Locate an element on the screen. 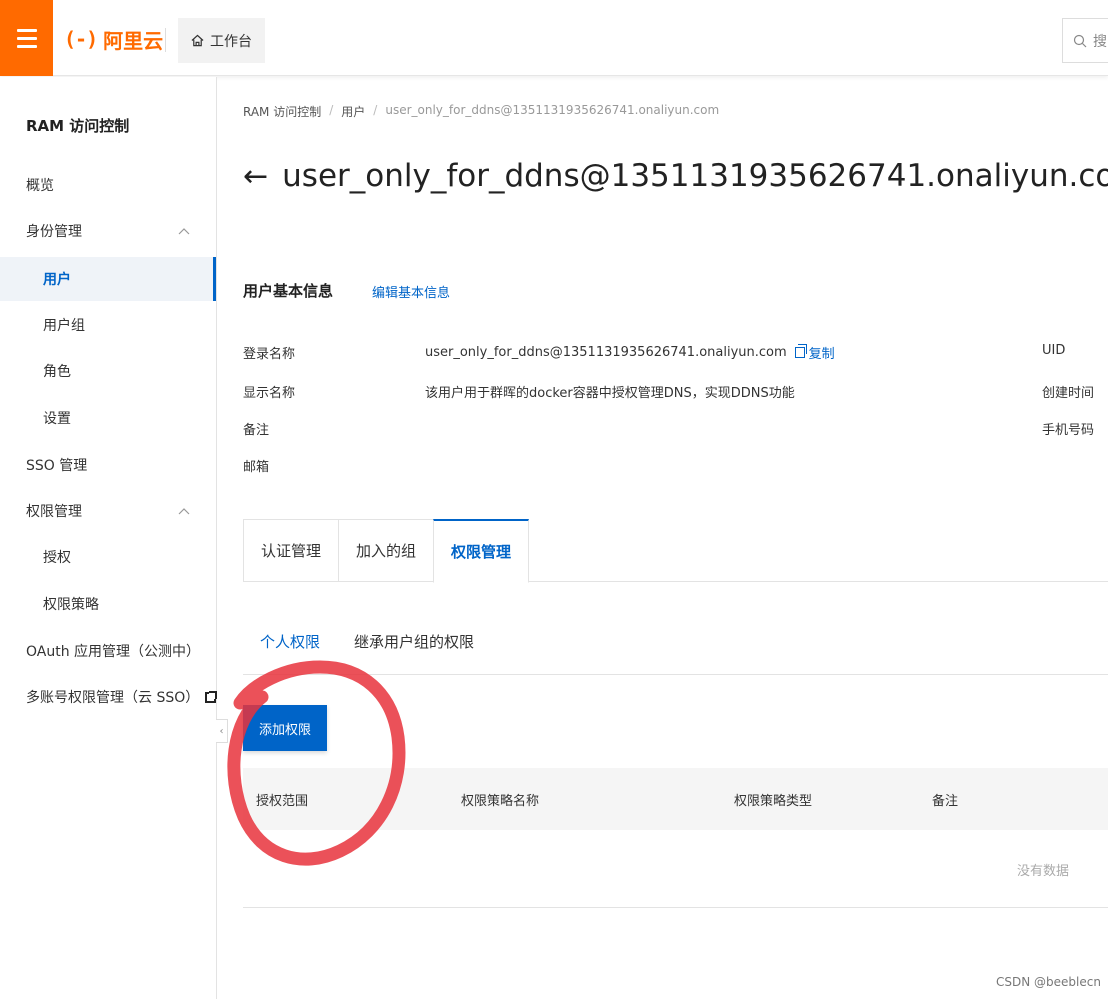 The image size is (1108, 999). home-icon is located at coordinates (197, 40).